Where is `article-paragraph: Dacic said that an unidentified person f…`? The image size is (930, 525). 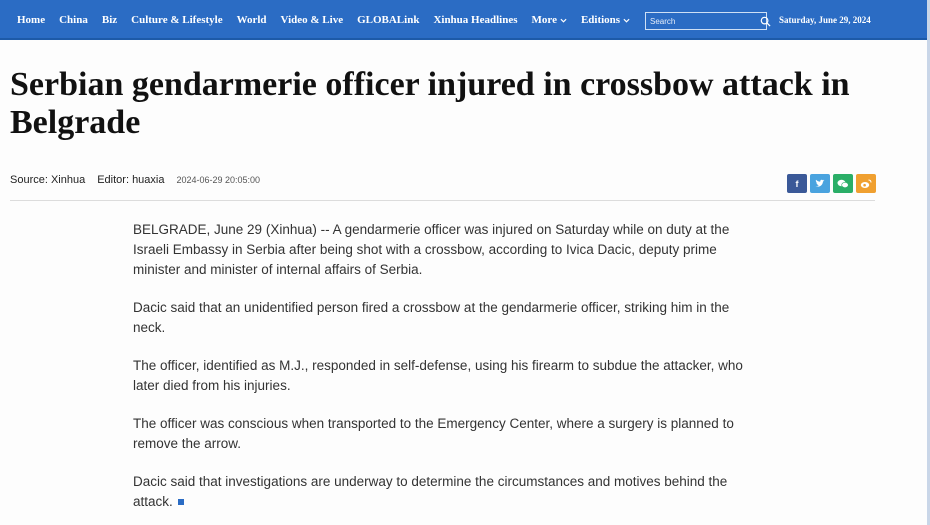 article-paragraph: Dacic said that an unidentified person f… is located at coordinates (431, 317).